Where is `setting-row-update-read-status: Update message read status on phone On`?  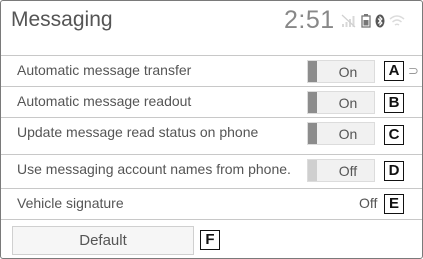
setting-row-update-read-status: Update message read status on phone On is located at coordinates (211, 133).